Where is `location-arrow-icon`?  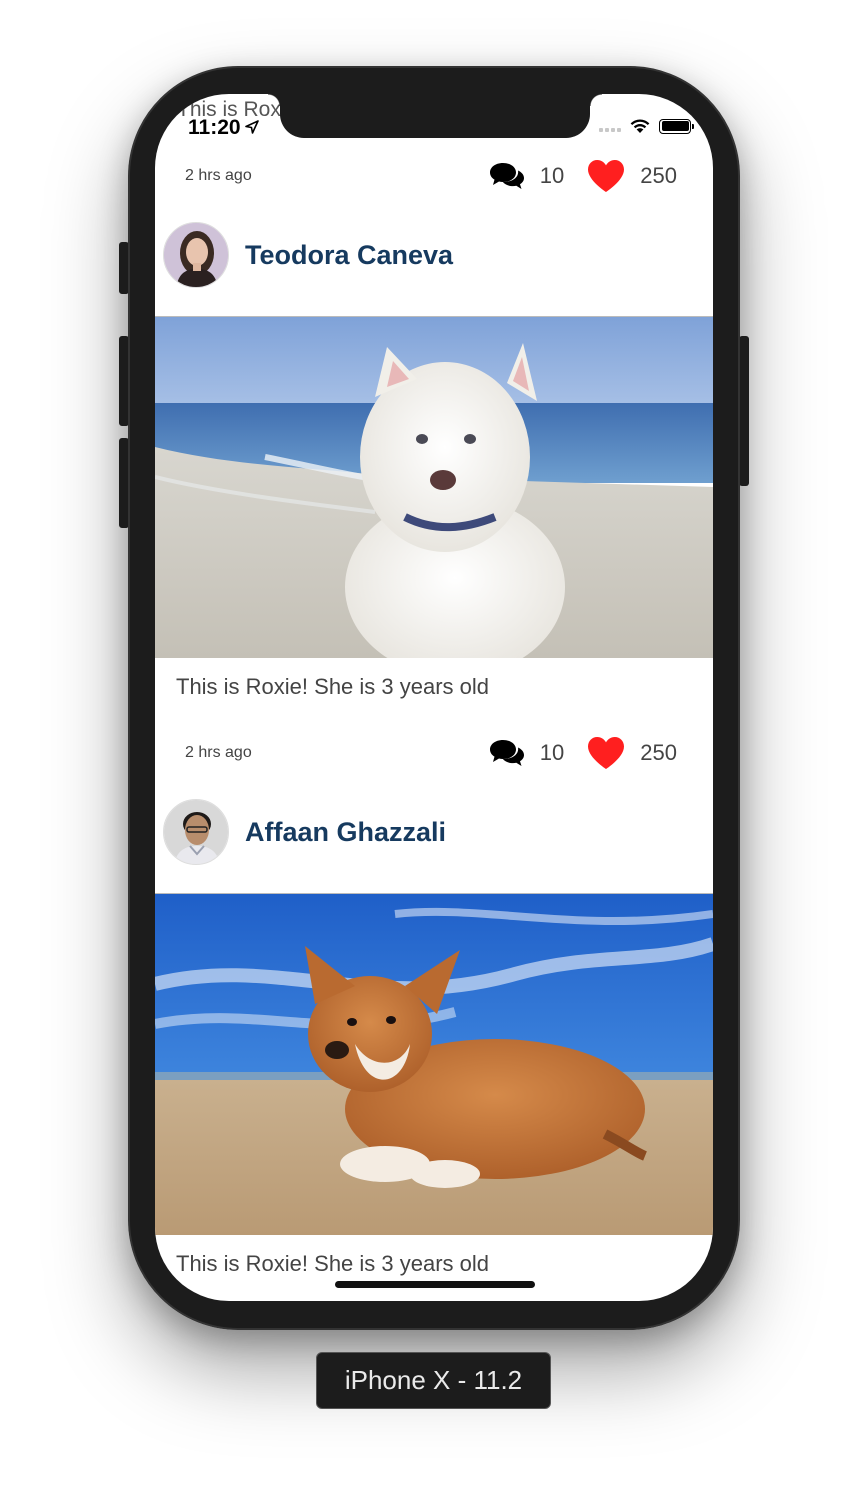
location-arrow-icon is located at coordinates (251, 128).